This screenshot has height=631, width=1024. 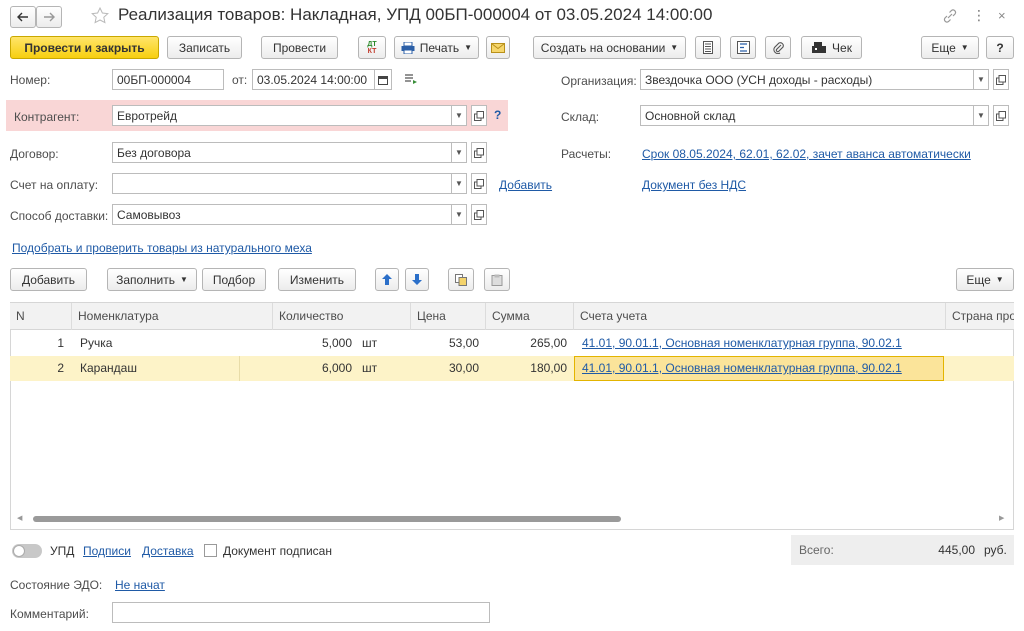 What do you see at coordinates (84, 47) in the screenshot?
I see `post-and-close-button: Провести и закрыть` at bounding box center [84, 47].